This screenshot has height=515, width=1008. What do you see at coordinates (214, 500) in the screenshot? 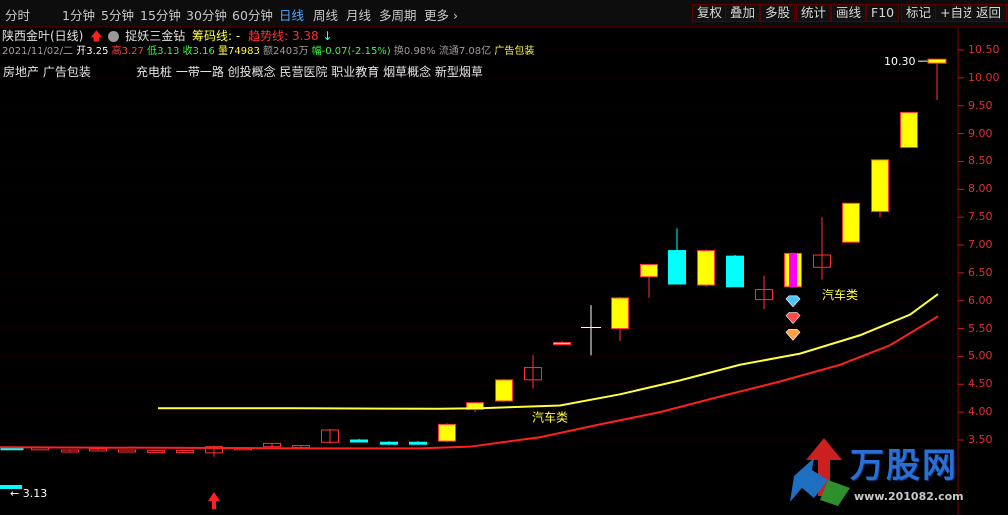
I see `buy-arrow-icon` at bounding box center [214, 500].